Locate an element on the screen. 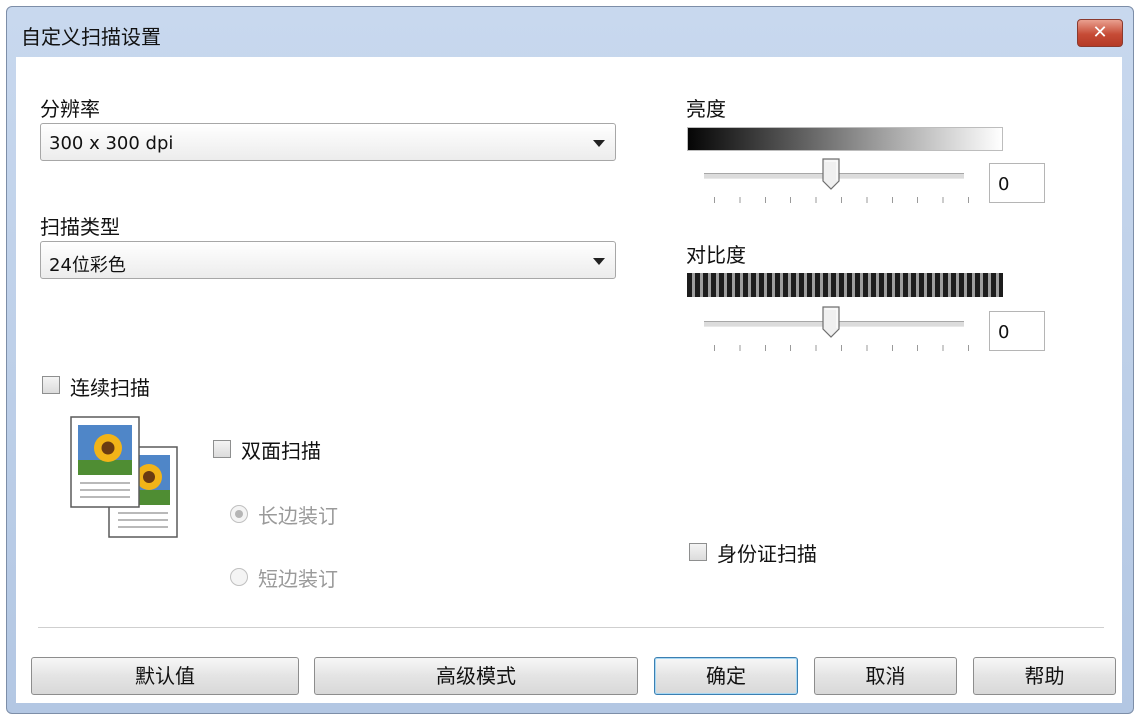  long-edge-binding-label: 长边装订 is located at coordinates (298, 514).